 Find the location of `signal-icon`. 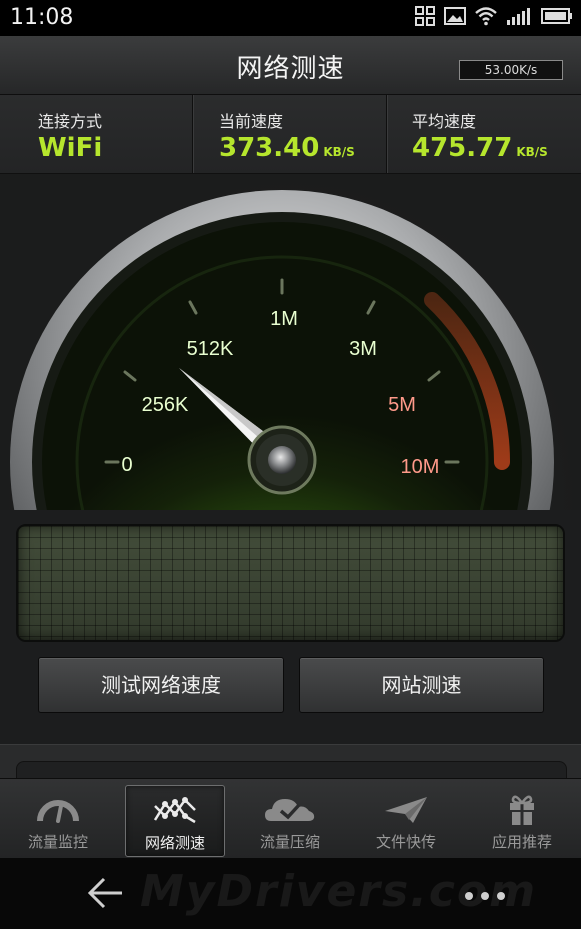

signal-icon is located at coordinates (518, 16).